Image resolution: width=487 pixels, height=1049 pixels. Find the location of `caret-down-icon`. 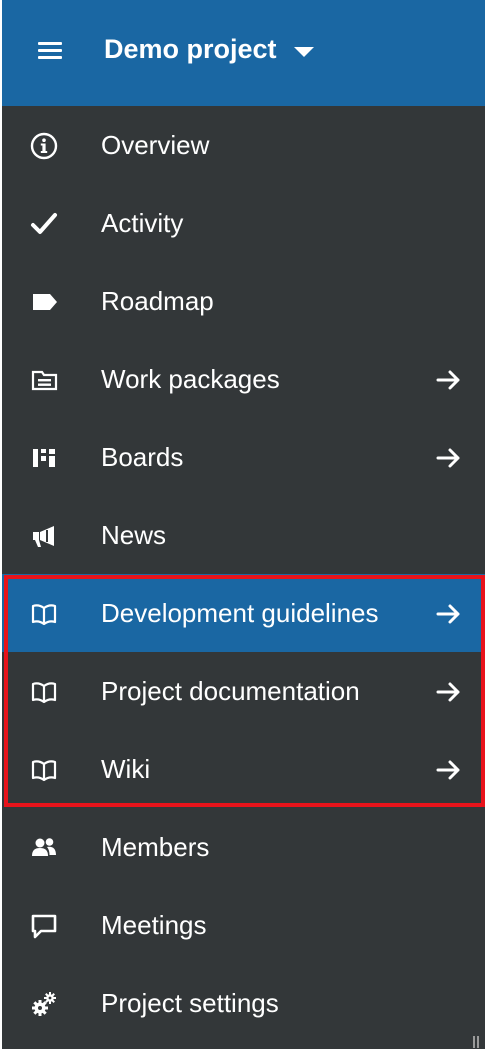

caret-down-icon is located at coordinates (304, 52).